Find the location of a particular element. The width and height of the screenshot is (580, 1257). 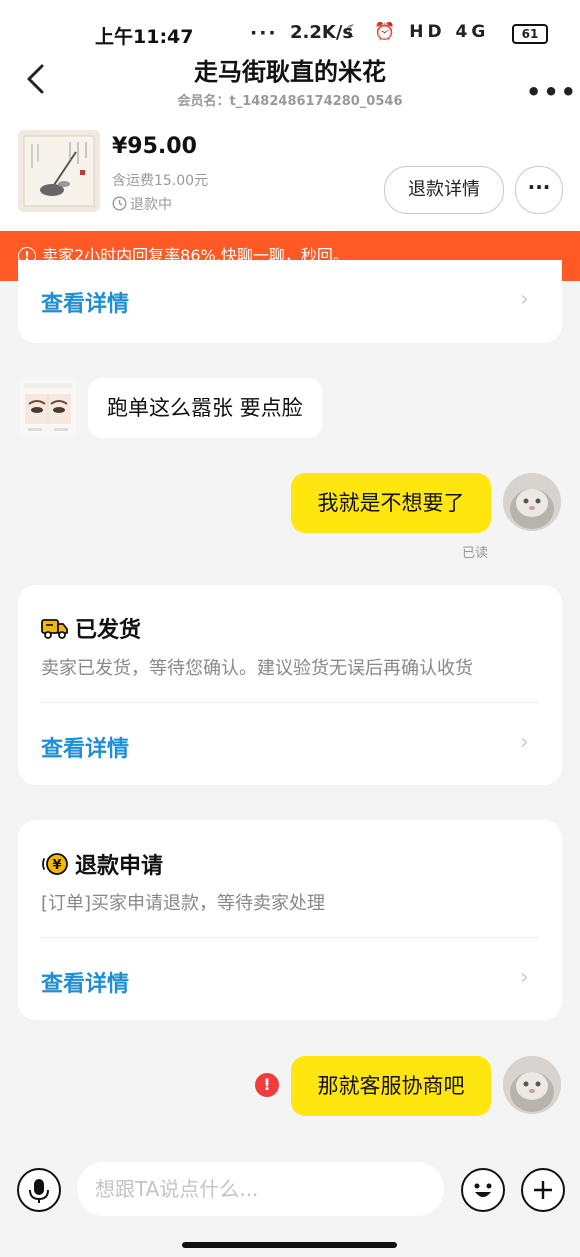

product-thumbnail is located at coordinates (59, 171).